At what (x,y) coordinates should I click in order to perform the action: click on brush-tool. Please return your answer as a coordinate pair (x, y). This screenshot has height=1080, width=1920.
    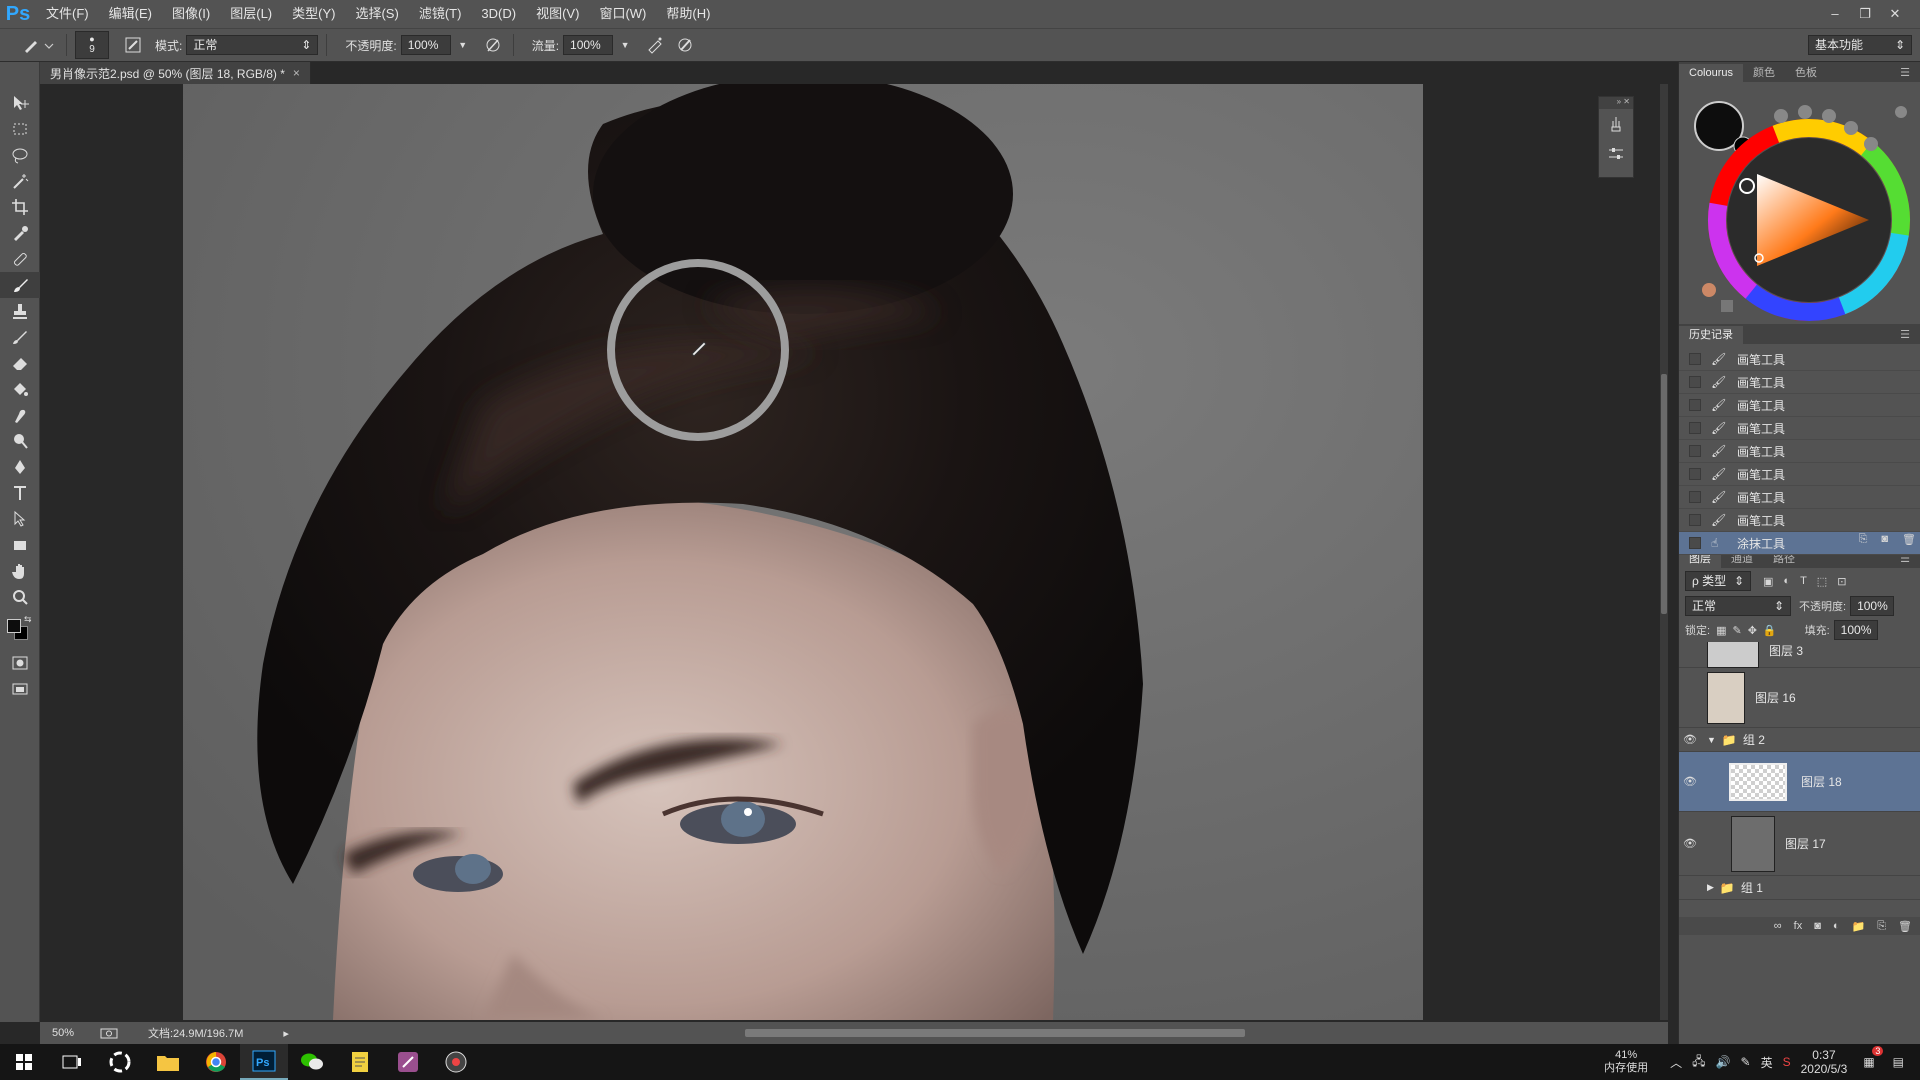
    Looking at the image, I should click on (20, 285).